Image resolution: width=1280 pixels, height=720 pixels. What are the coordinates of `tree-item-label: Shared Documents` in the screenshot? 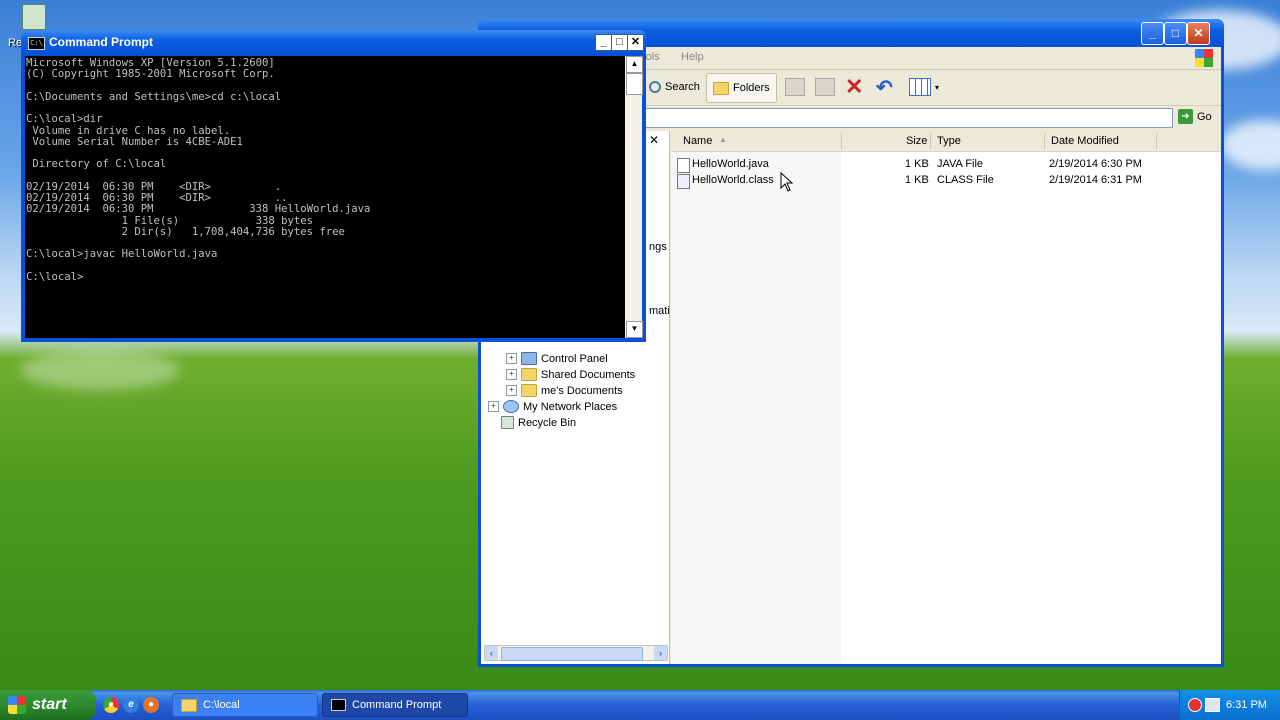 It's located at (588, 374).